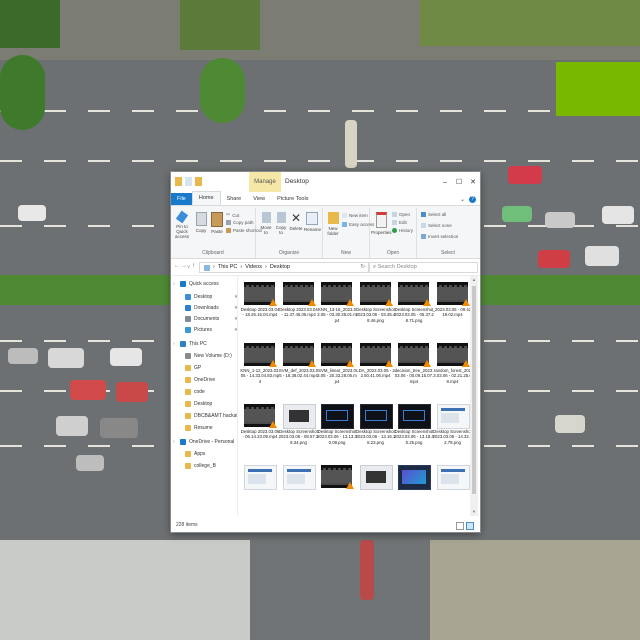 The width and height of the screenshot is (640, 640). Describe the element at coordinates (355, 215) in the screenshot. I see `new-item-button: New item` at that location.